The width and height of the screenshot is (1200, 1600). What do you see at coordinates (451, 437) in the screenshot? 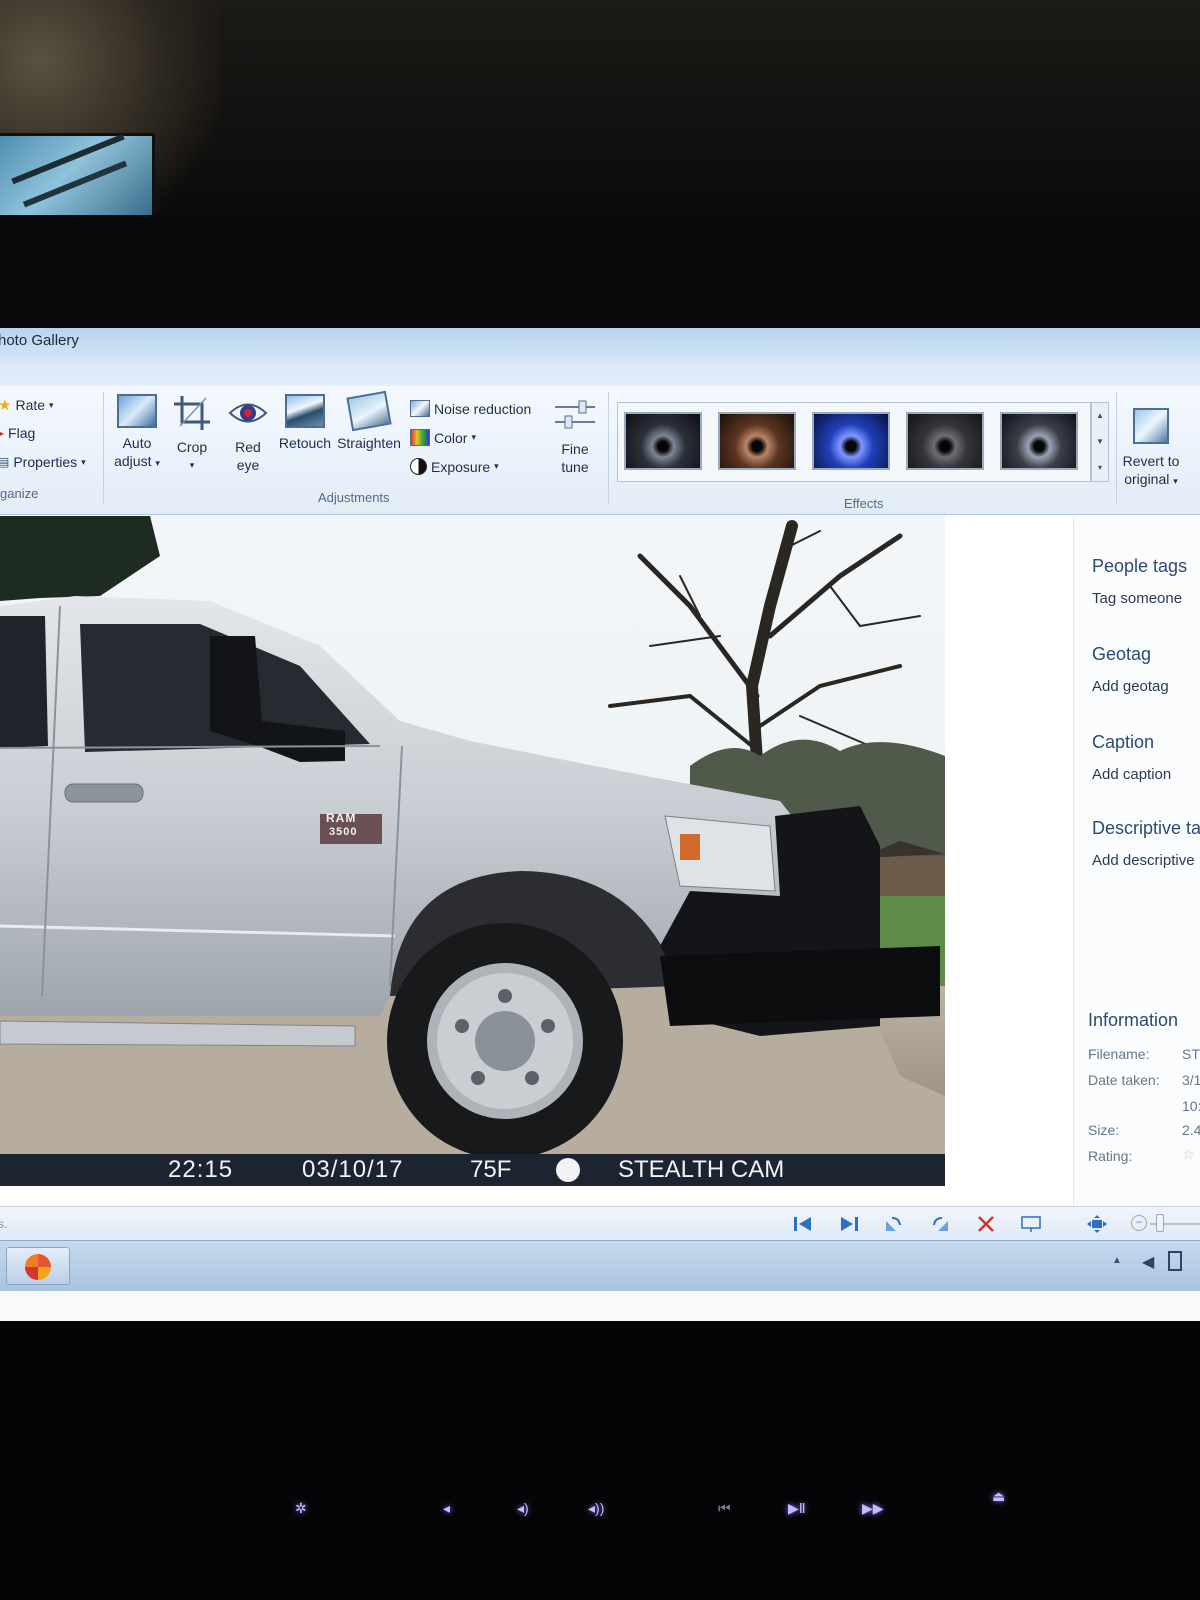
I see `color-label: Color` at bounding box center [451, 437].